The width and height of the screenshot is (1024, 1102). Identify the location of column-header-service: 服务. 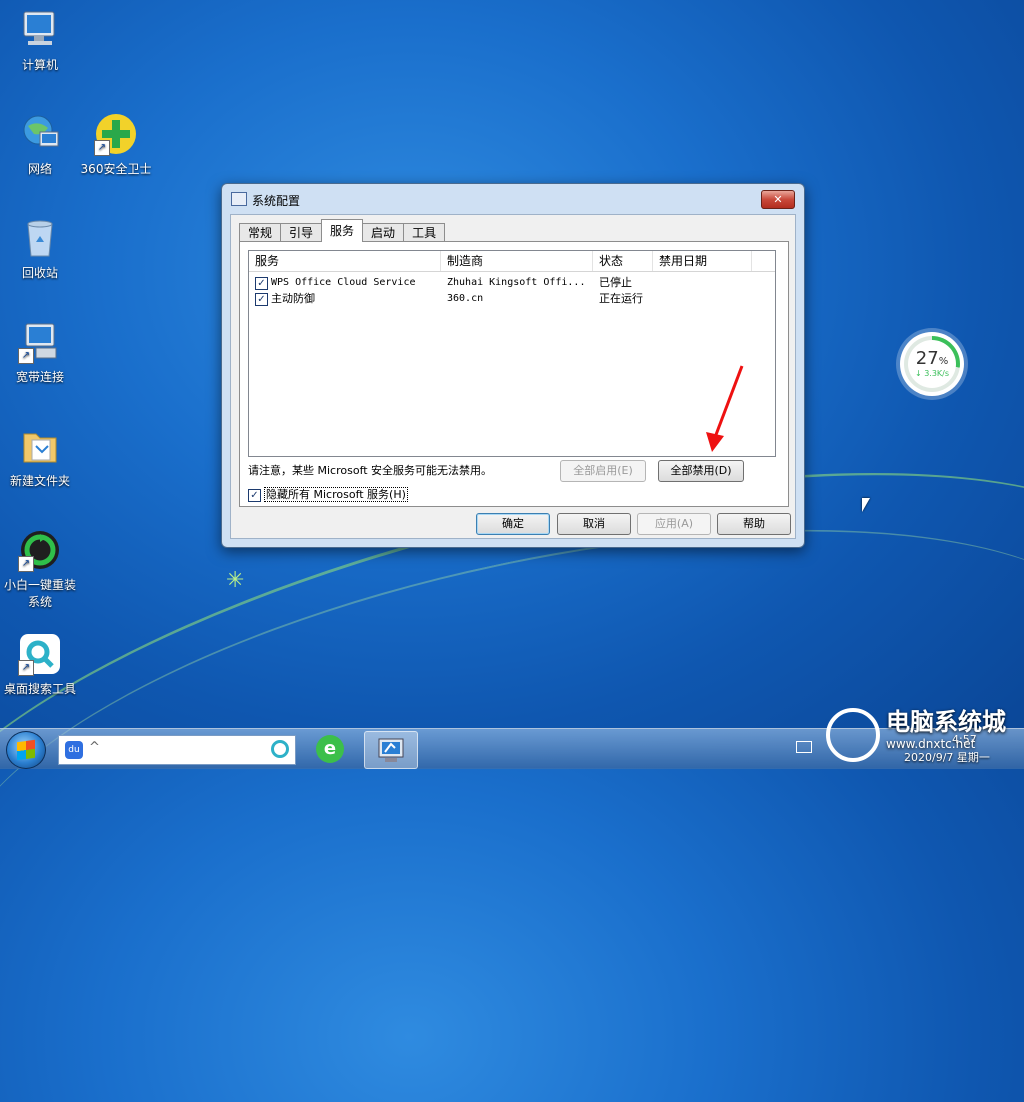
(345, 261).